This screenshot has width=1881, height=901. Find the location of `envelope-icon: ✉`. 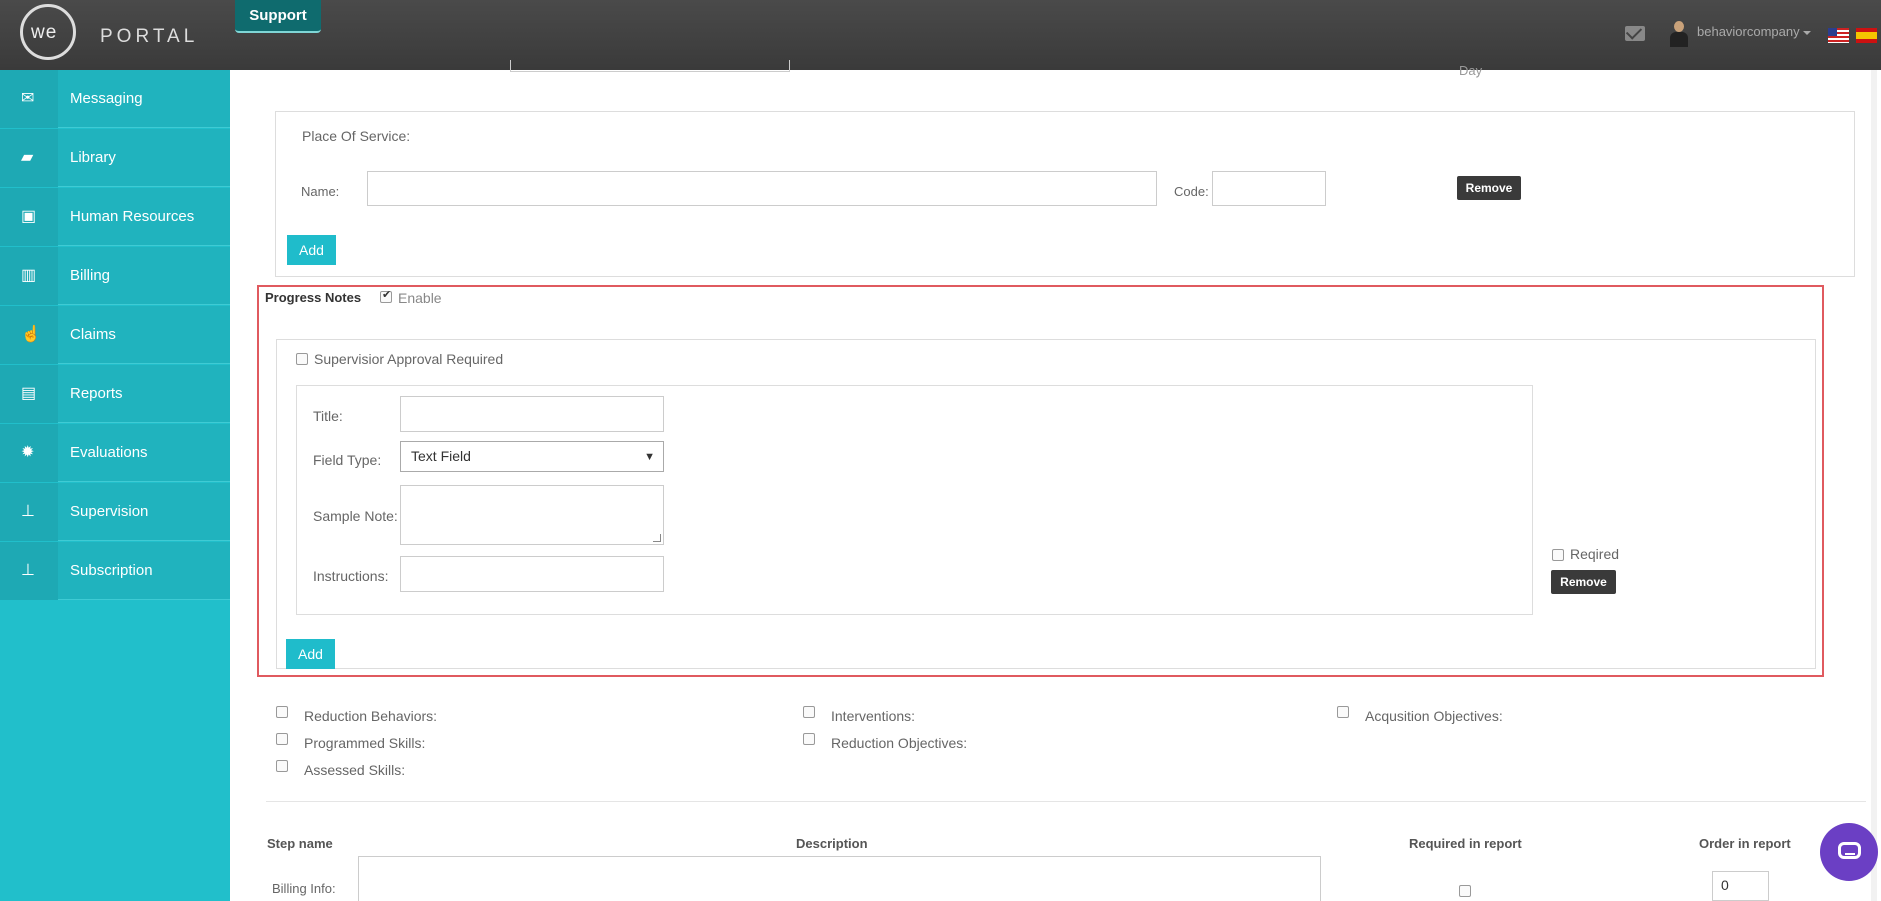

envelope-icon: ✉ is located at coordinates (28, 98).